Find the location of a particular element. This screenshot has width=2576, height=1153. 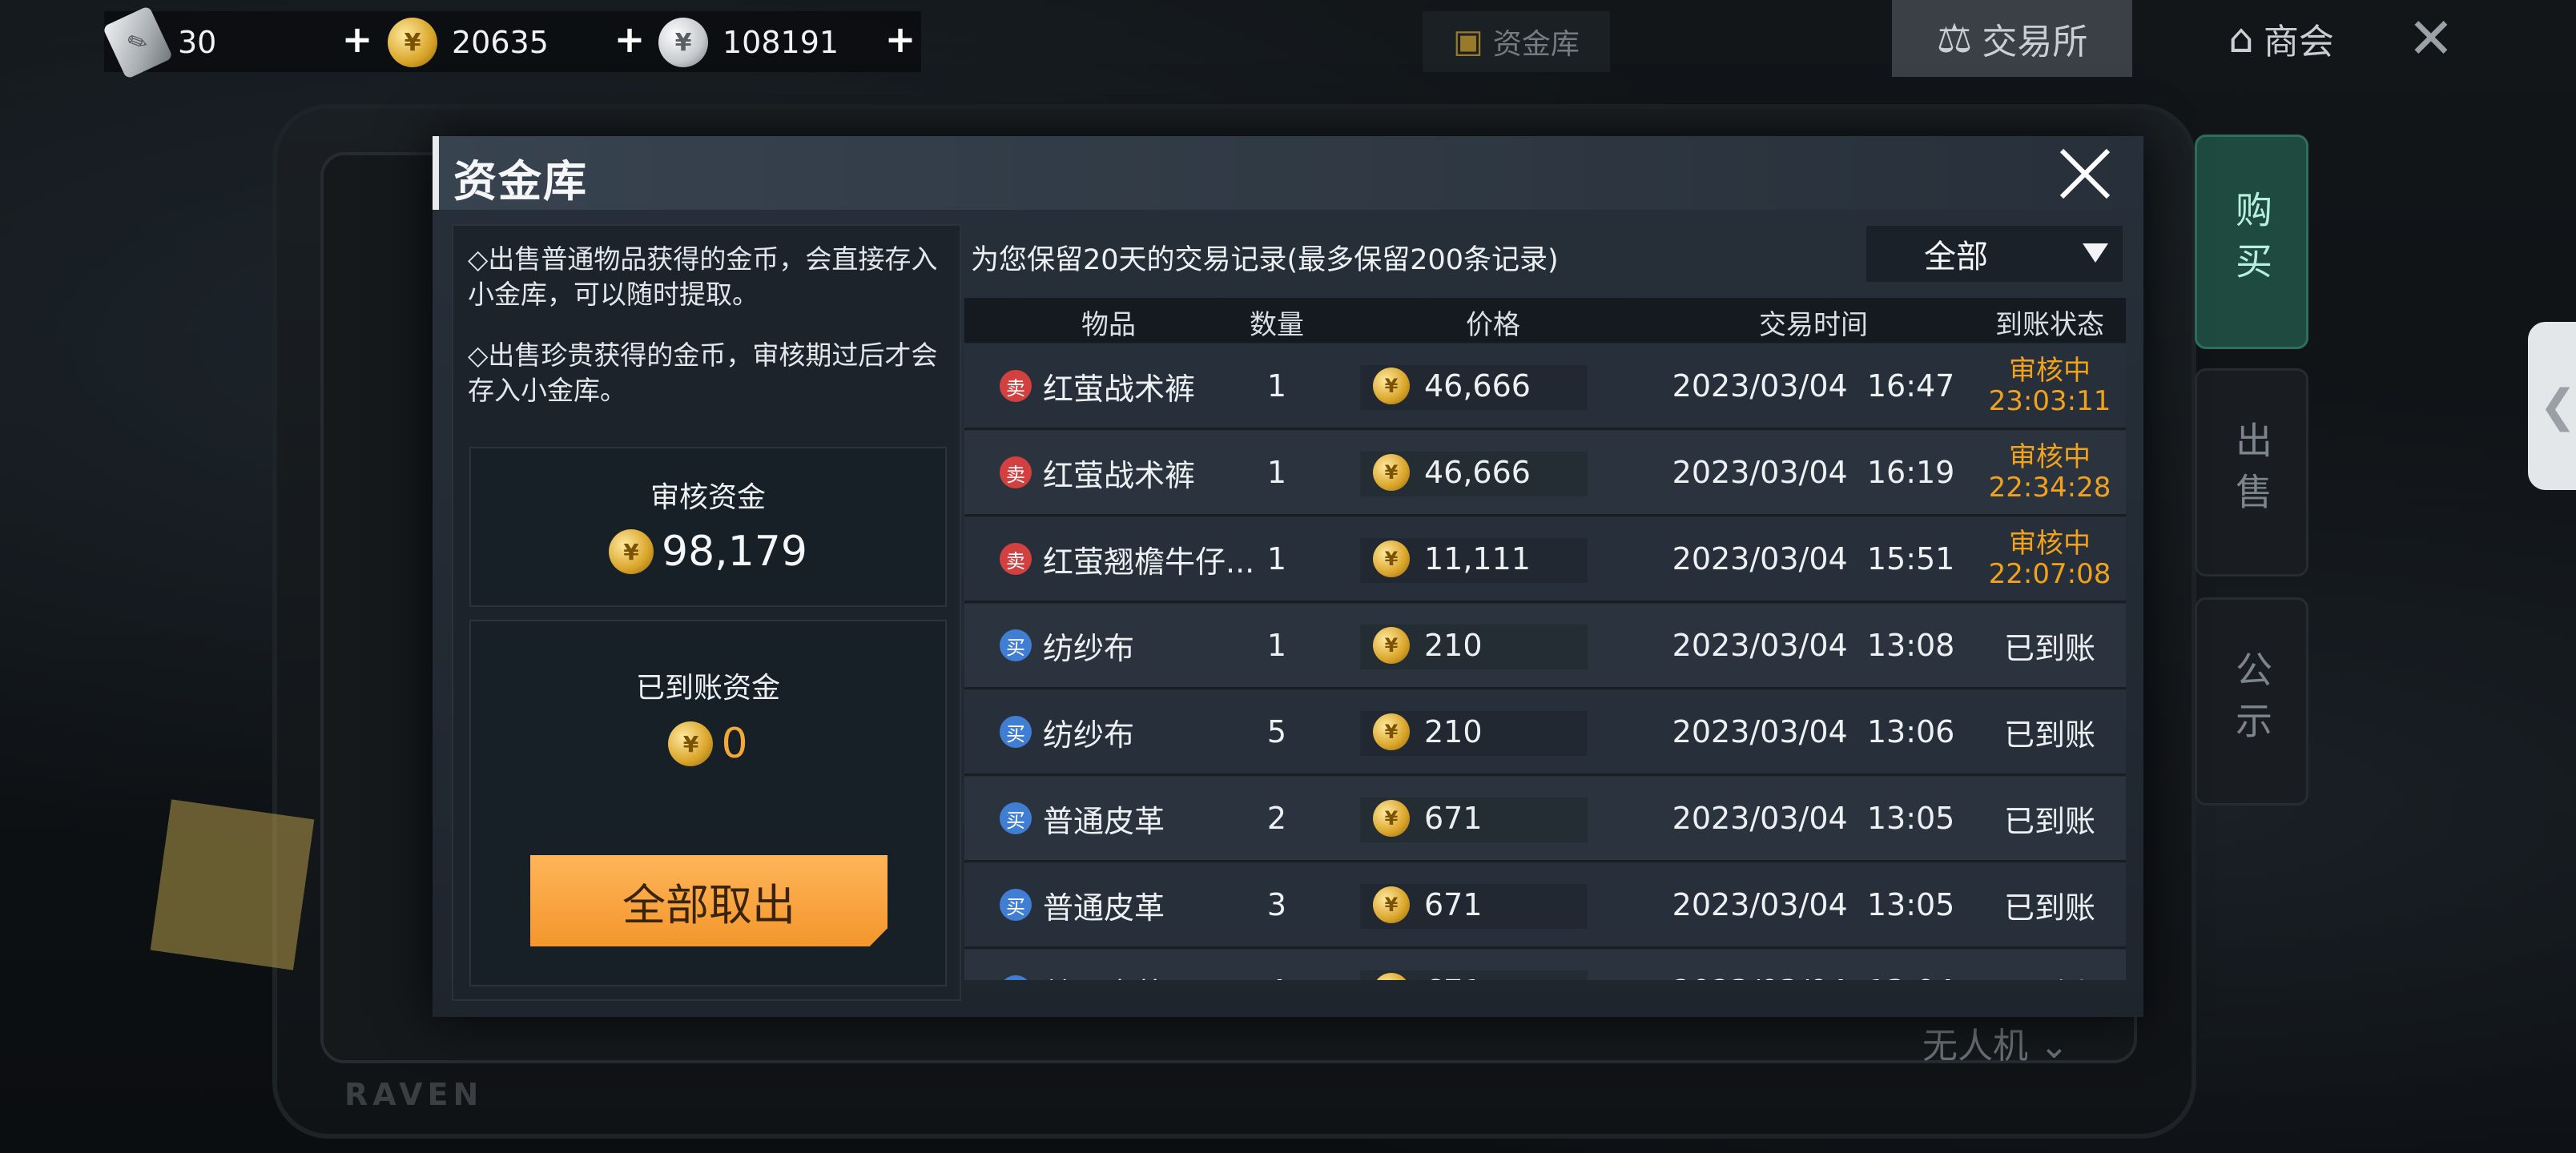

add-silver-button: + is located at coordinates (900, 40).